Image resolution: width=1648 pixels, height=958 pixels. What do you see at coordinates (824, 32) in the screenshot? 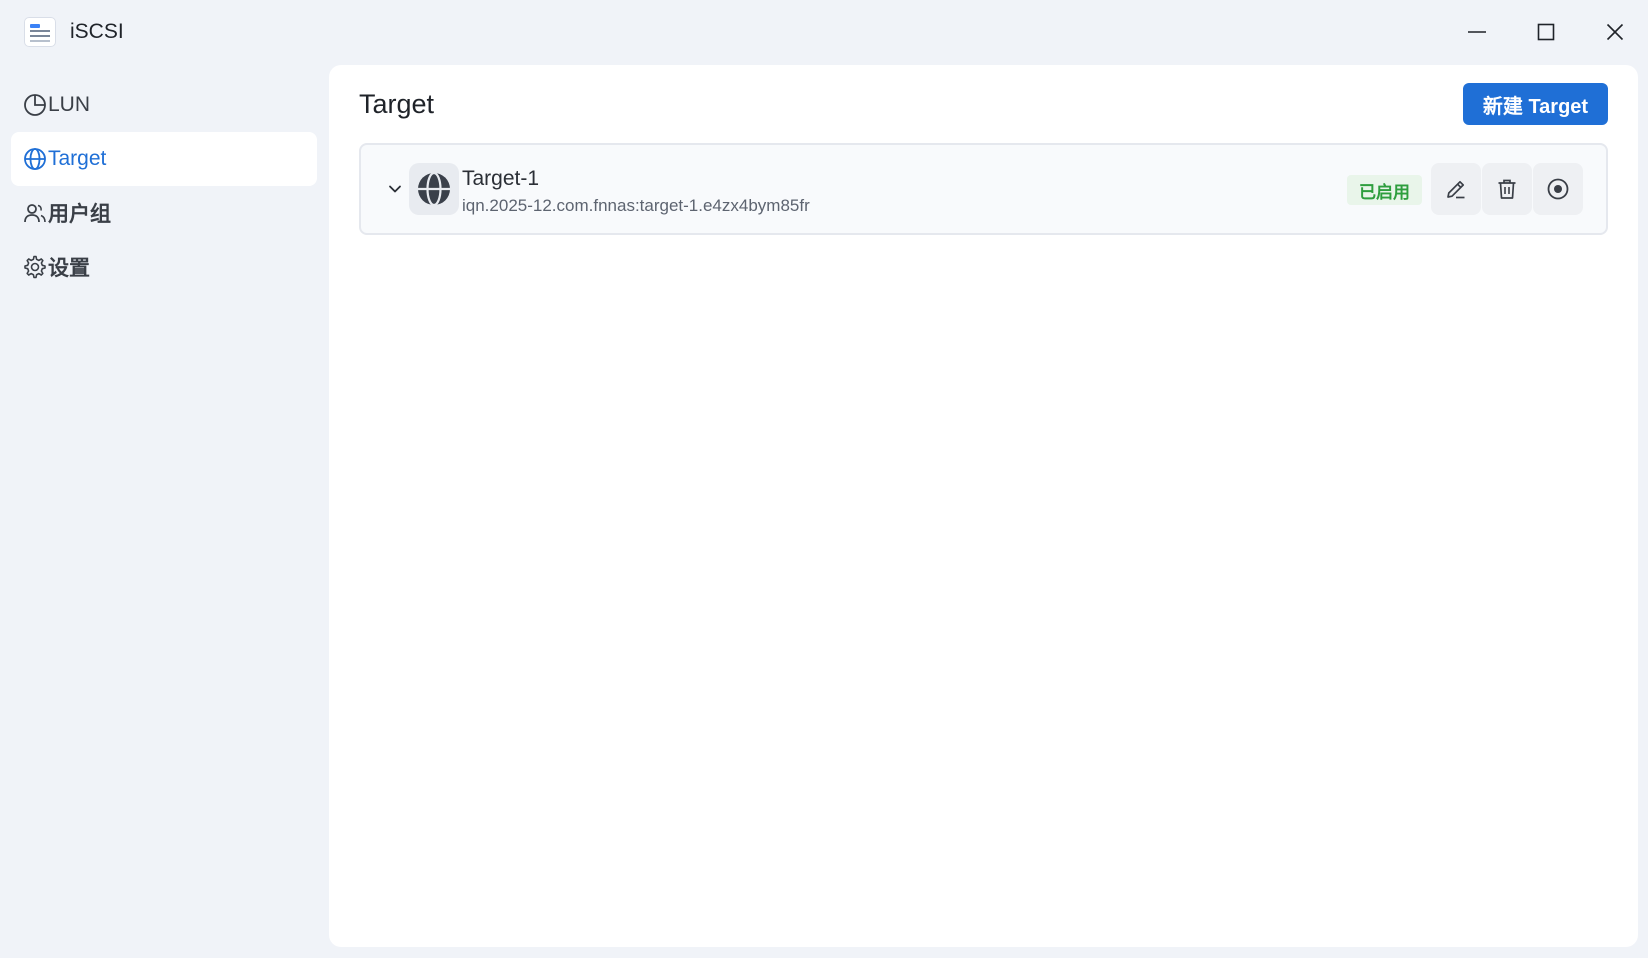
I see `title-bar: iSCSI` at bounding box center [824, 32].